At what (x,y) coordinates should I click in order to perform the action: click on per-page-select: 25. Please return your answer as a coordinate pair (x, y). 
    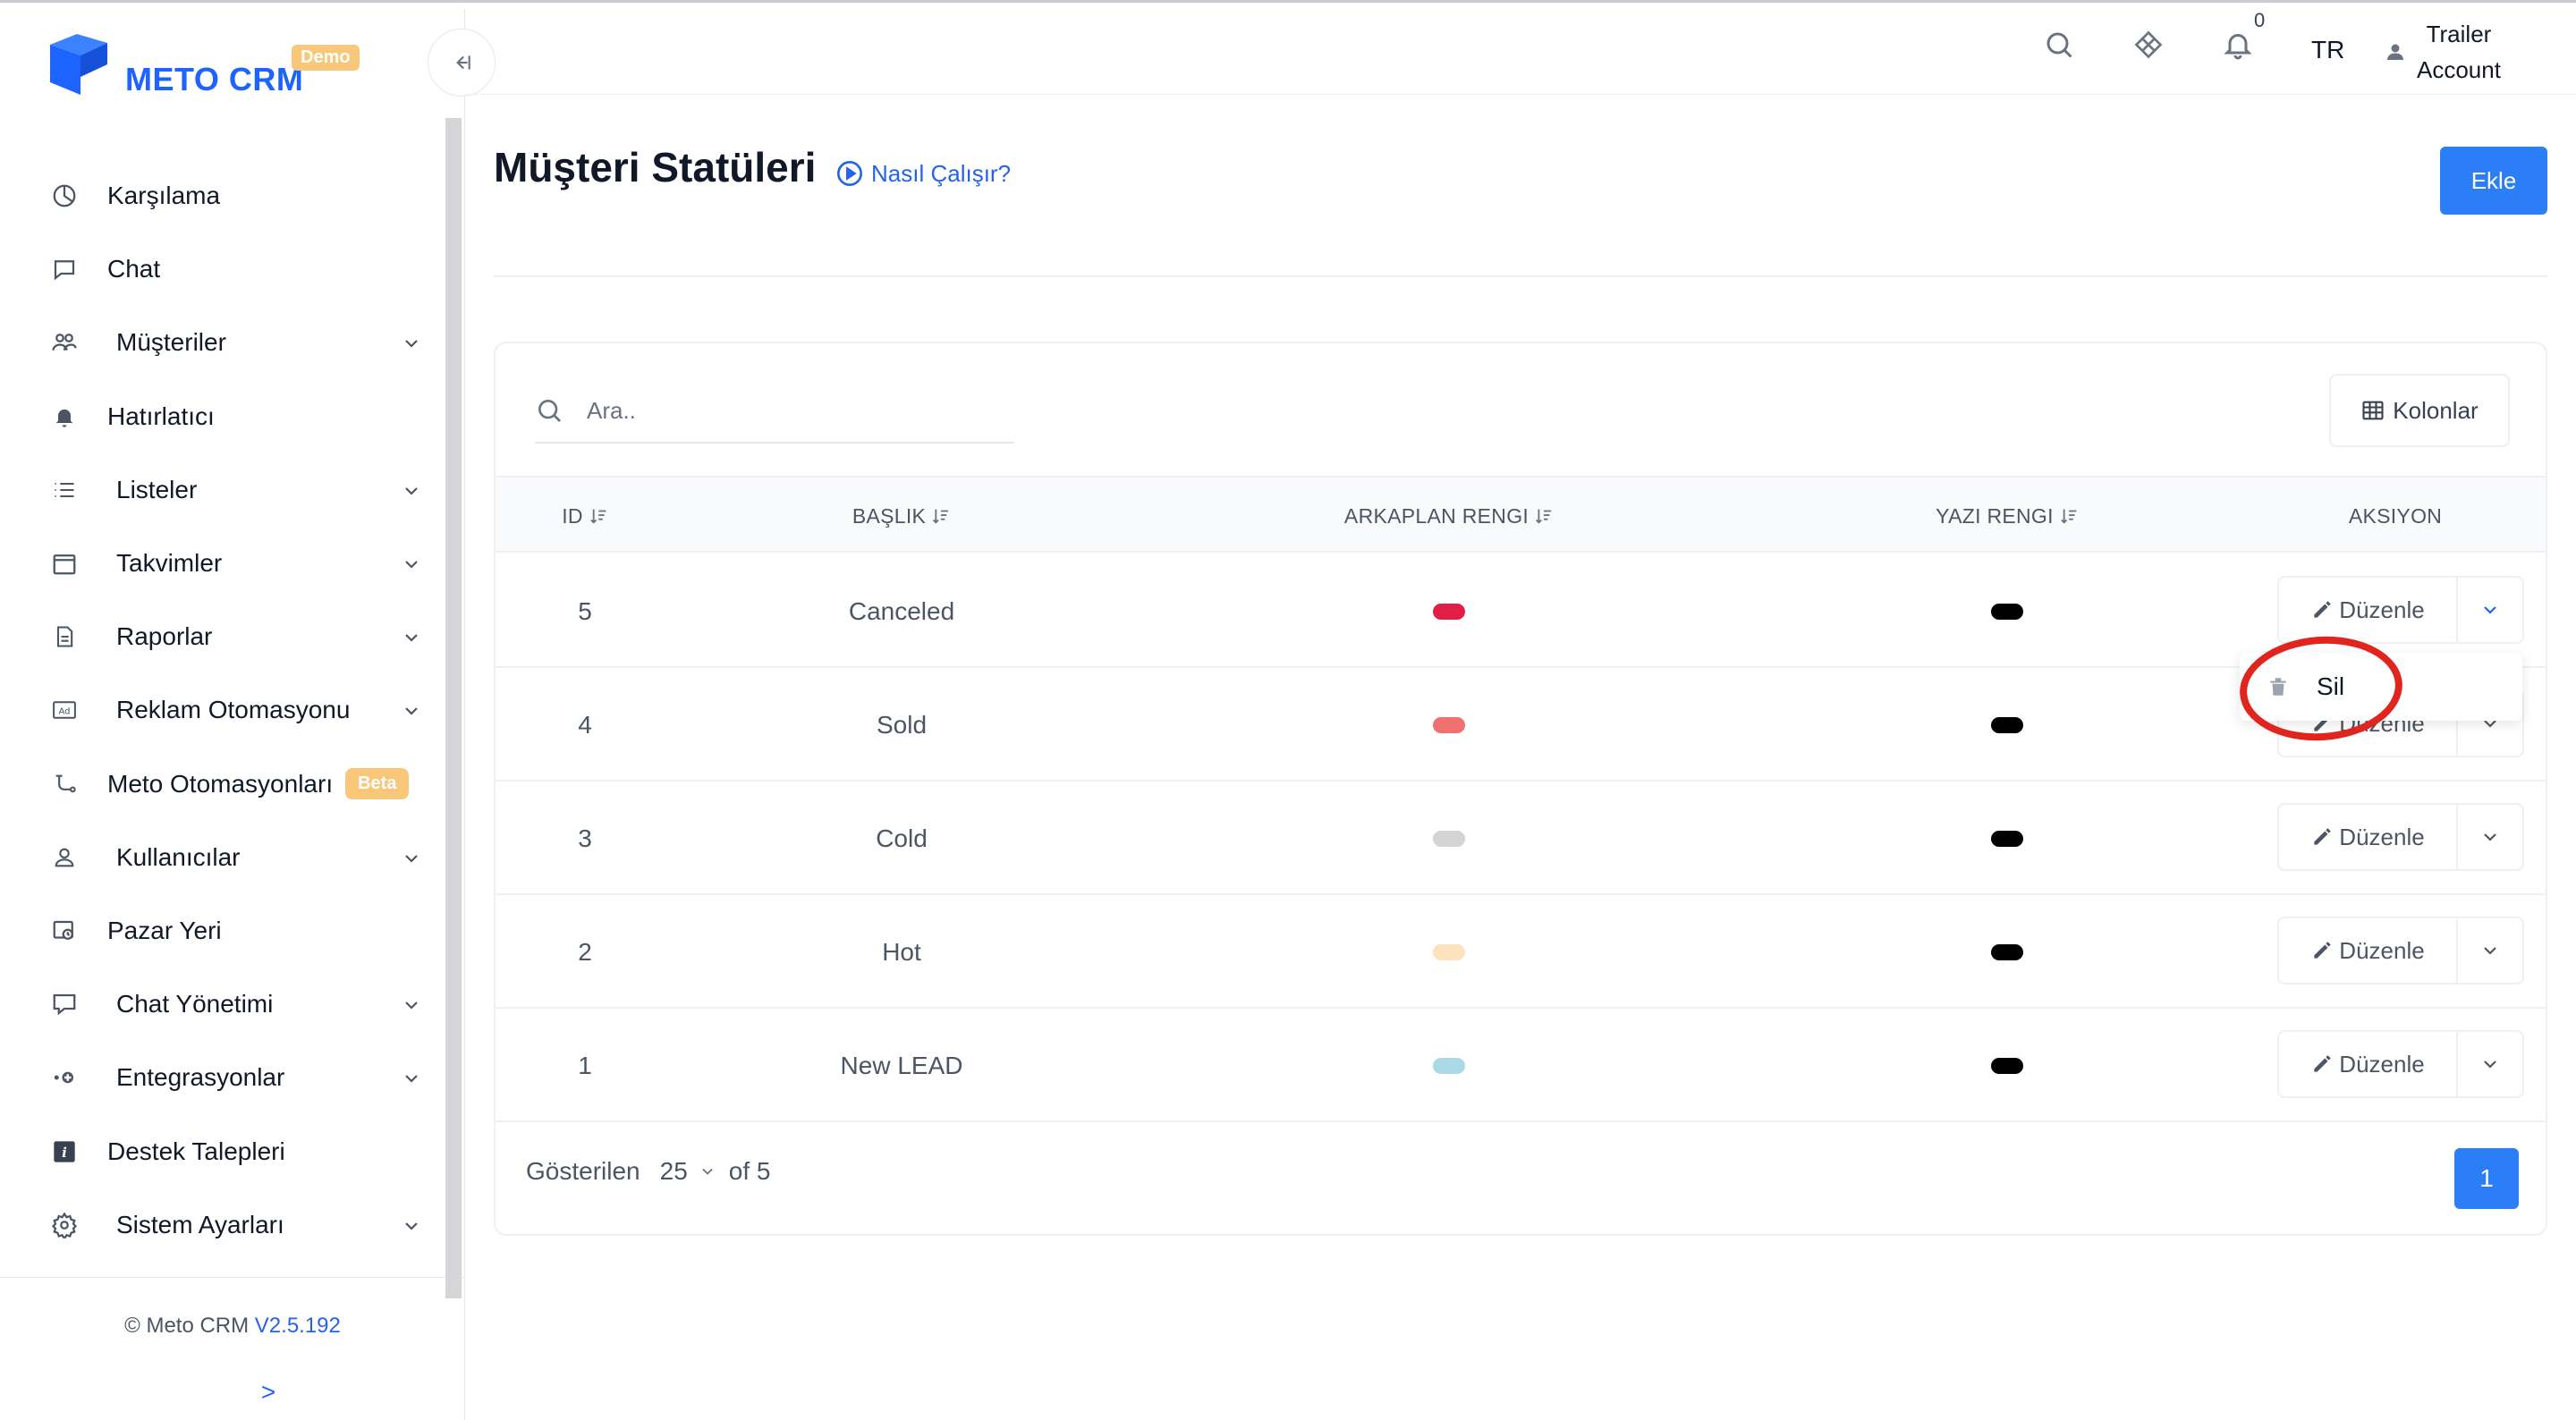
    Looking at the image, I should click on (688, 1172).